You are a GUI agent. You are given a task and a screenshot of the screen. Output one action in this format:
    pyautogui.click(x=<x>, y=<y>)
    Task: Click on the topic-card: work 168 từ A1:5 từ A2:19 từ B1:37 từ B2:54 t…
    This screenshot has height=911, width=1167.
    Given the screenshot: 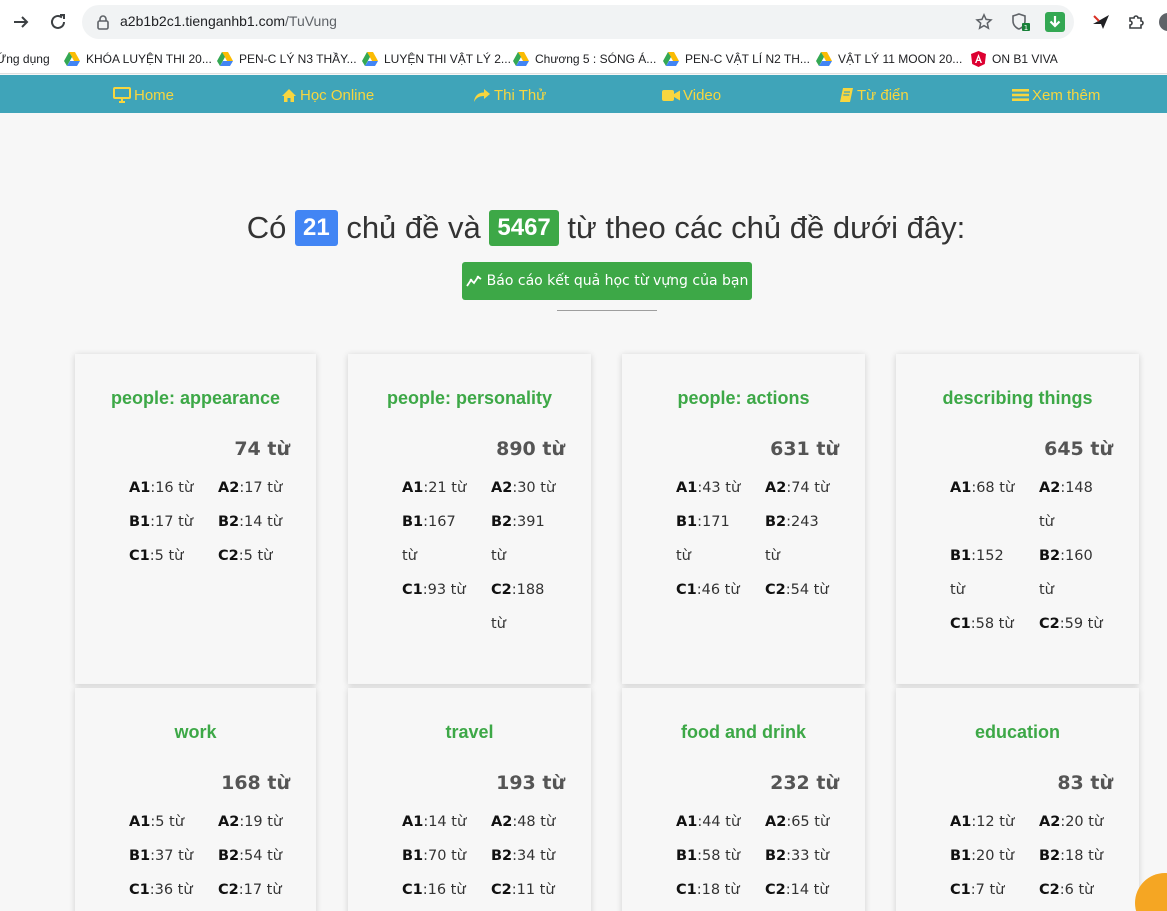 What is the action you would take?
    pyautogui.click(x=195, y=799)
    